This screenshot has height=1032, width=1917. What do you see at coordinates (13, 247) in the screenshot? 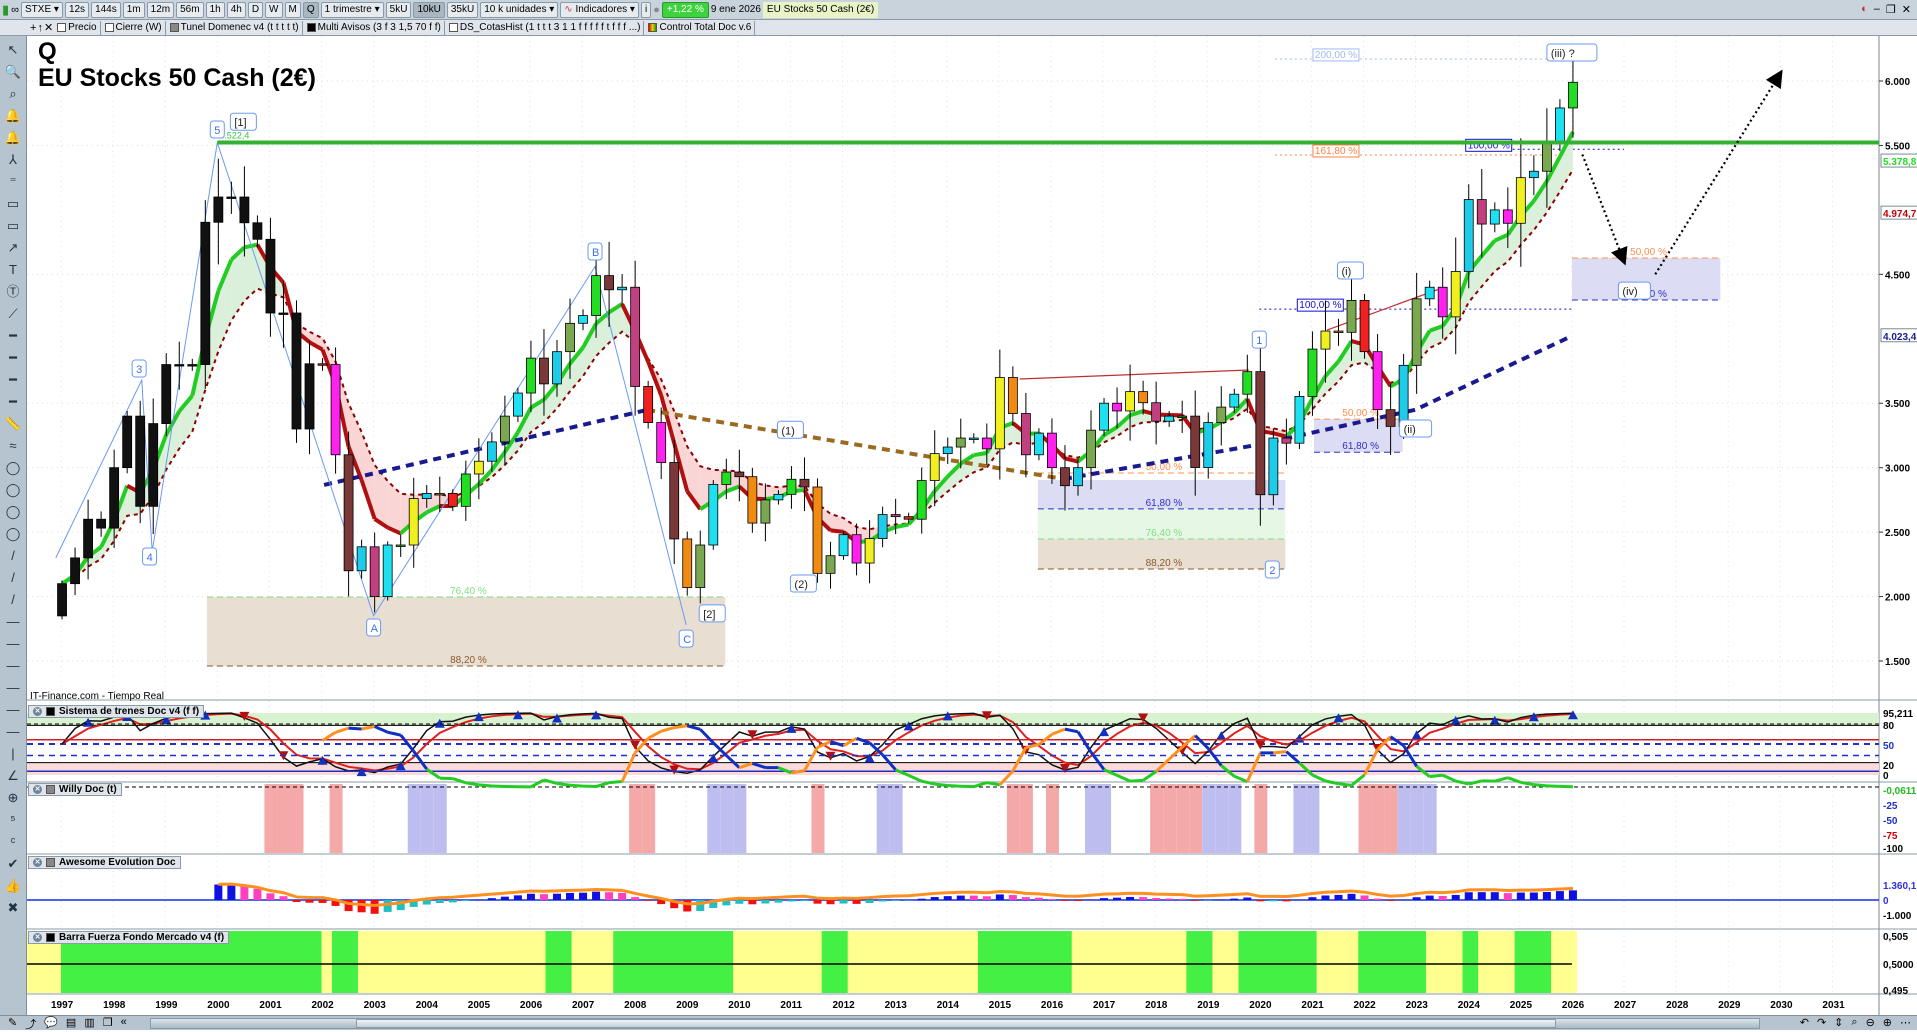
I see `arrow-icon: ↗` at bounding box center [13, 247].